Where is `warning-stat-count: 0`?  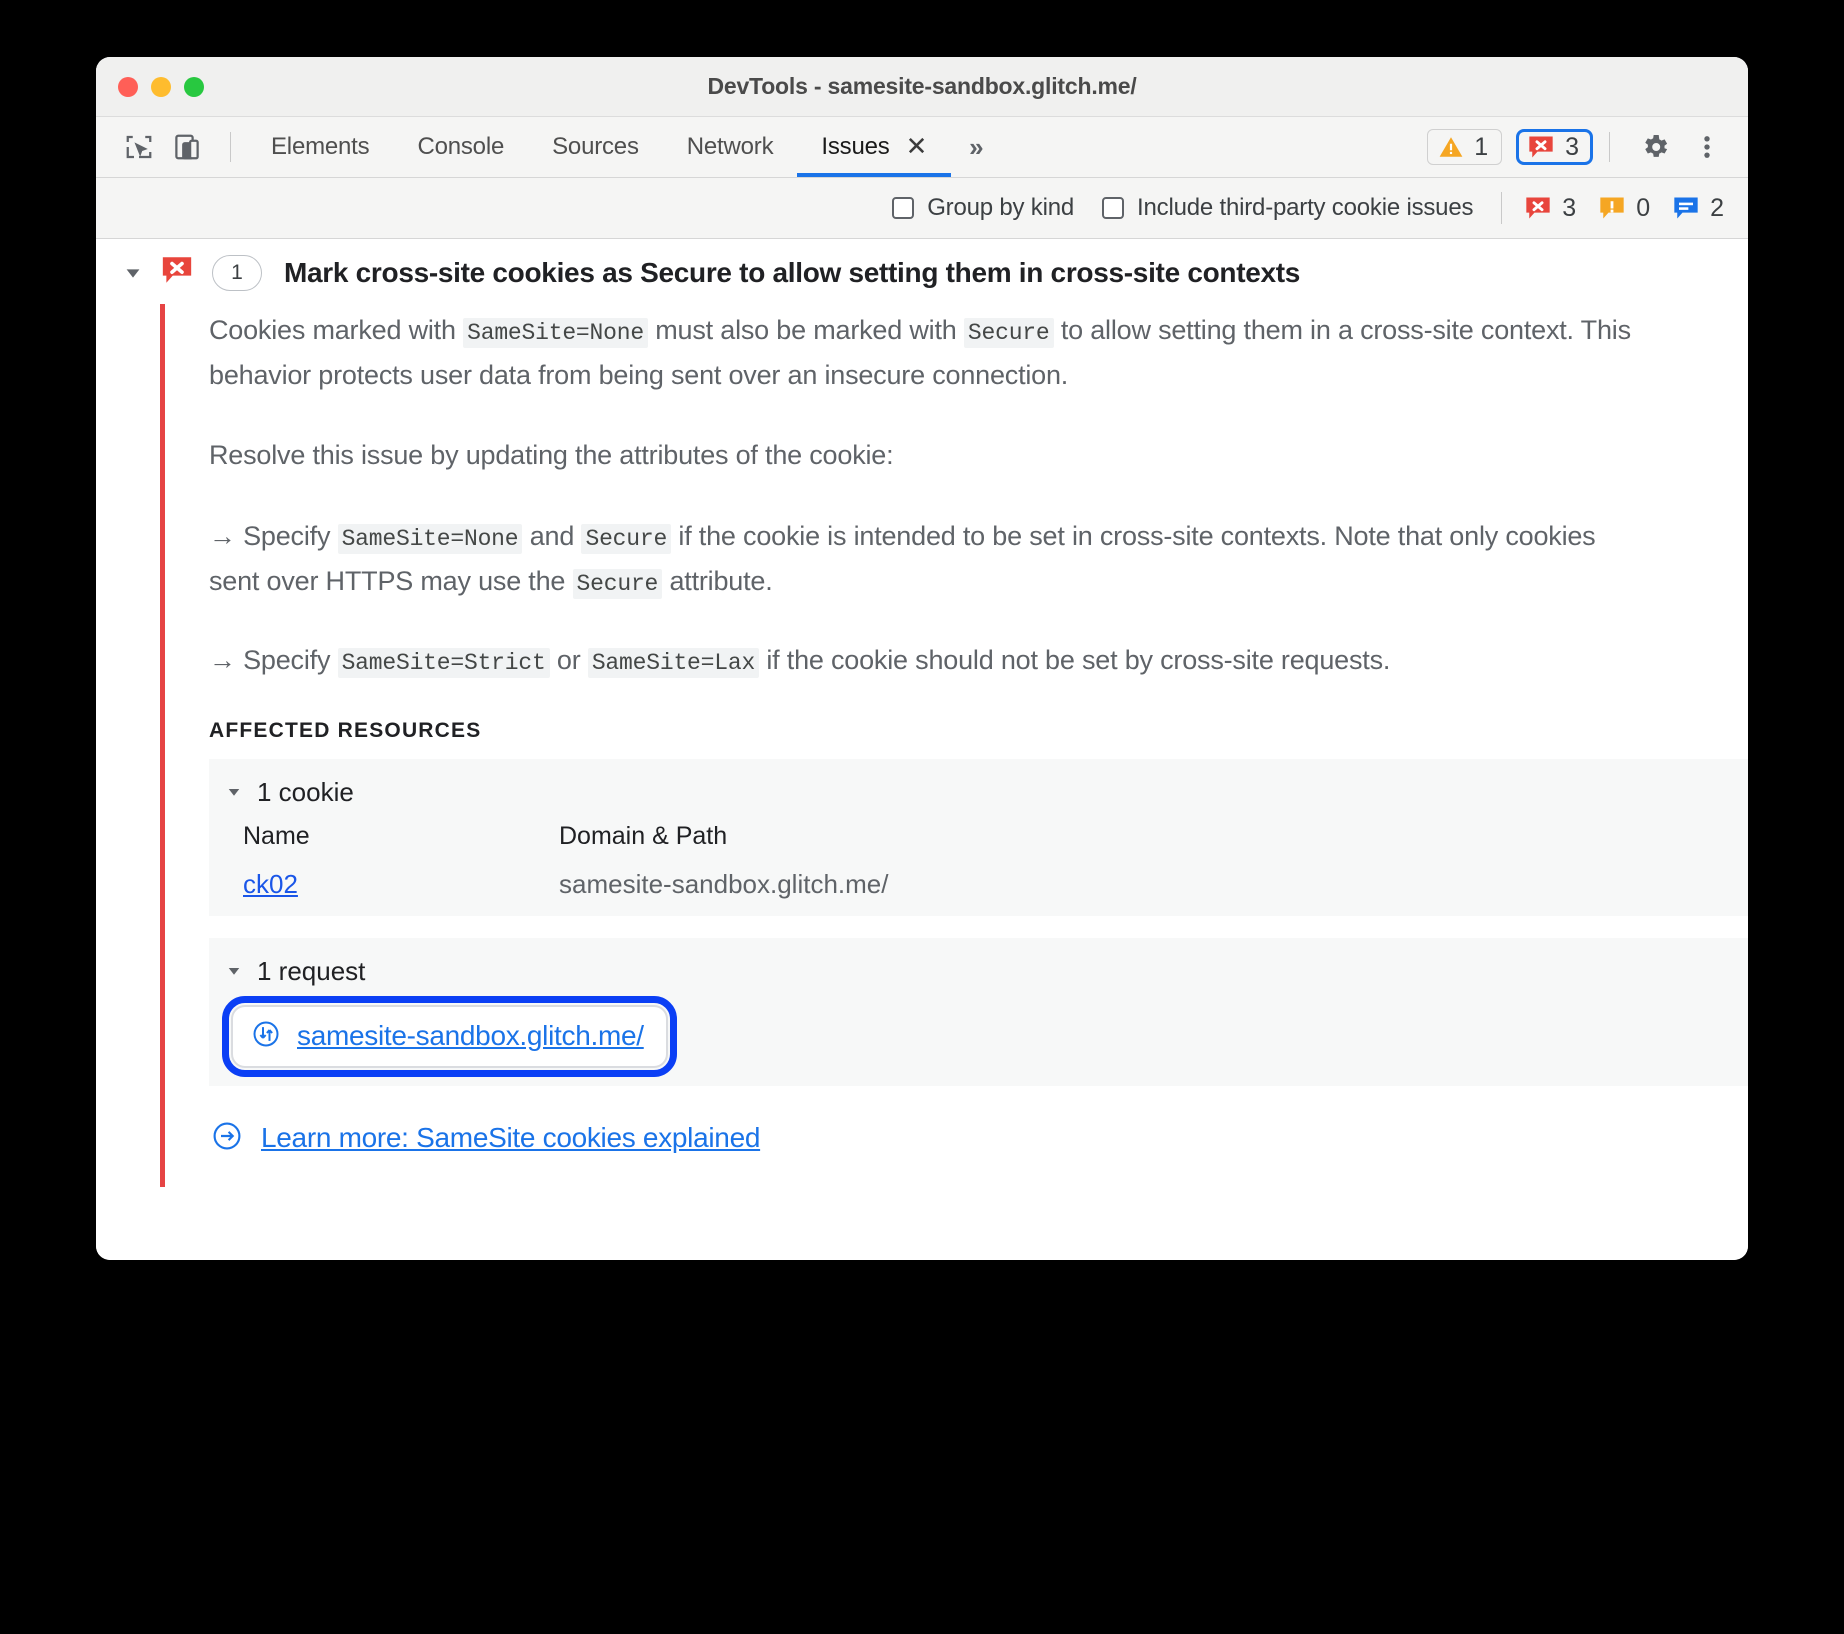
warning-stat-count: 0 is located at coordinates (1643, 207).